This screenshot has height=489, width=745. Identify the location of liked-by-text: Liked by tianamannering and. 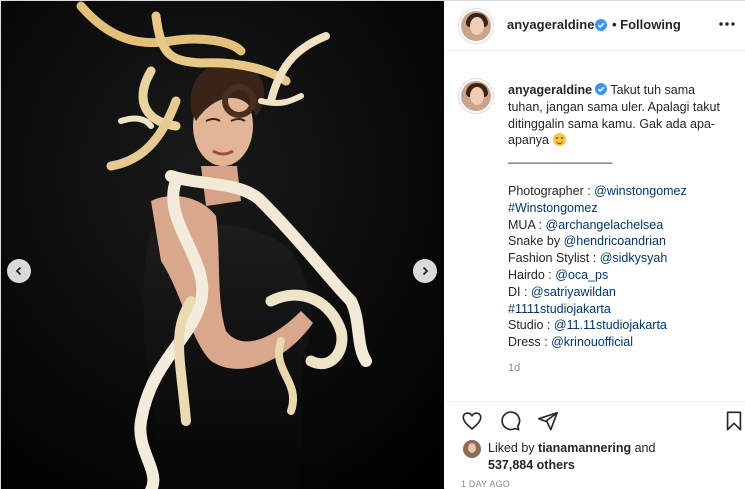
(571, 448).